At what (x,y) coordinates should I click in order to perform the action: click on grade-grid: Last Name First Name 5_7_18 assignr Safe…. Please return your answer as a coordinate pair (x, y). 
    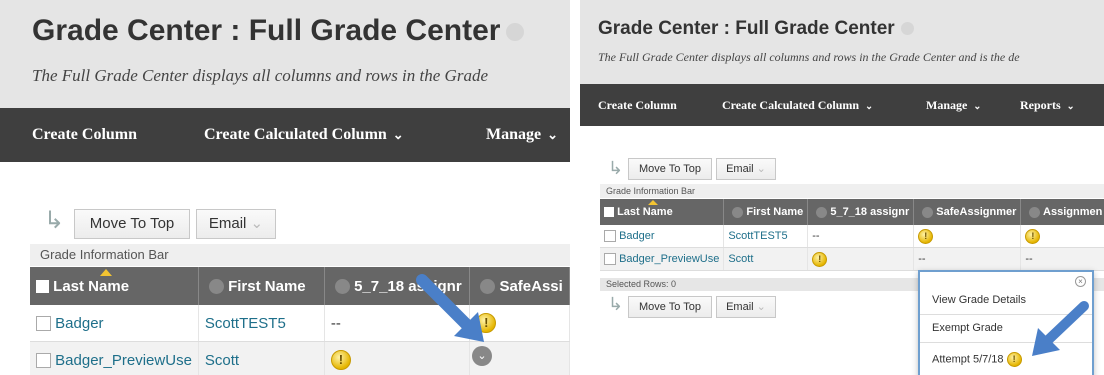
    Looking at the image, I should click on (852, 235).